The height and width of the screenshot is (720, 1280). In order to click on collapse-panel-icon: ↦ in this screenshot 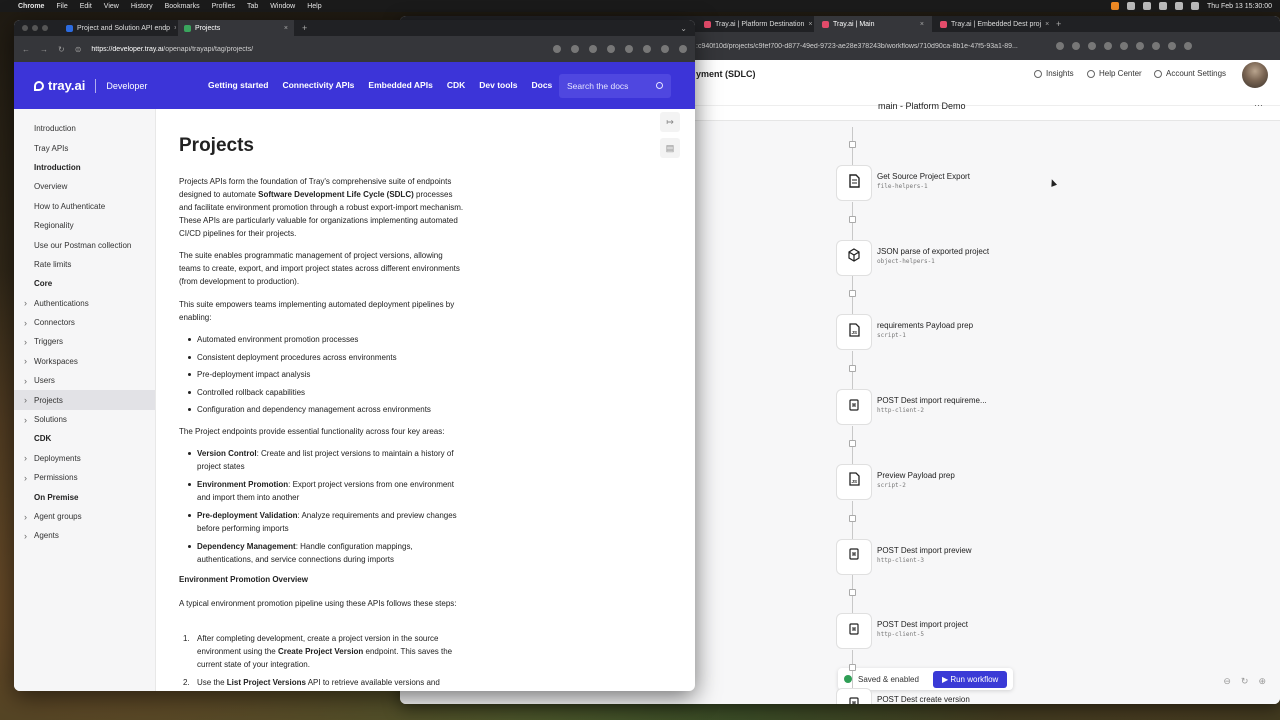, I will do `click(670, 122)`.